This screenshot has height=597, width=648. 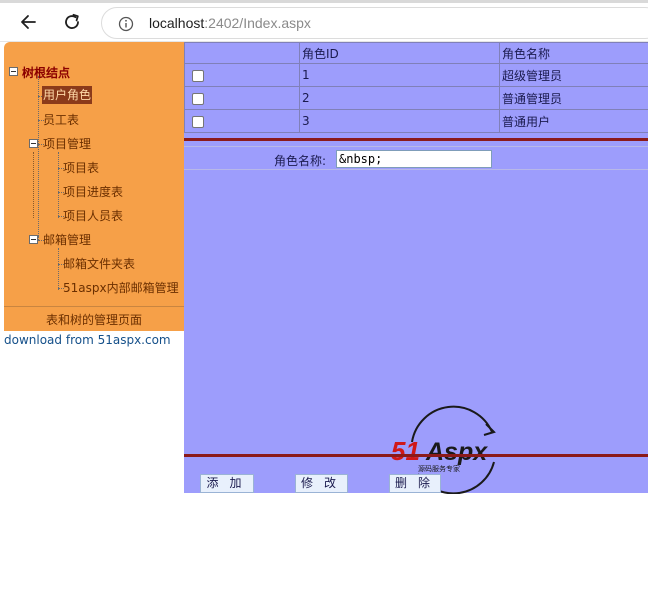 What do you see at coordinates (33, 143) in the screenshot?
I see `collapse-project-toggle-icon` at bounding box center [33, 143].